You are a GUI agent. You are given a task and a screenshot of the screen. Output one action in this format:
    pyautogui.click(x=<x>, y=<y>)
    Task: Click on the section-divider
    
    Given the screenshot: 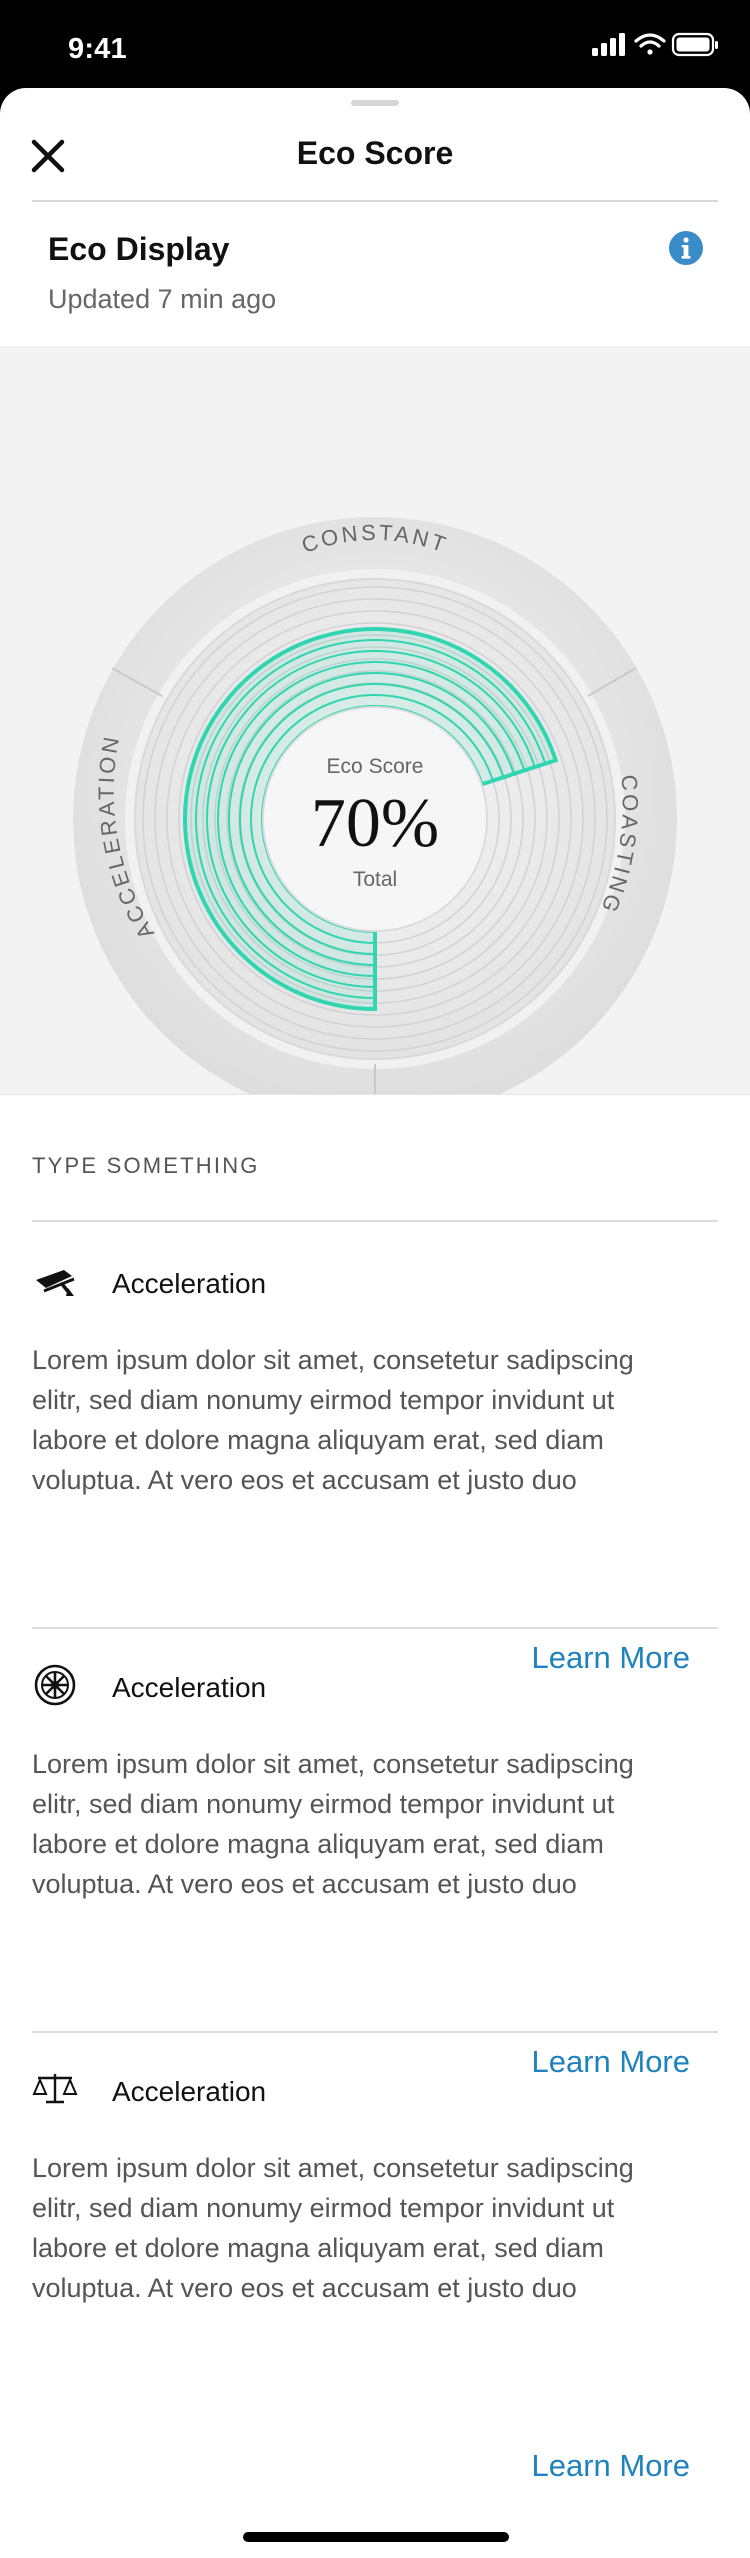 What is the action you would take?
    pyautogui.click(x=375, y=1221)
    